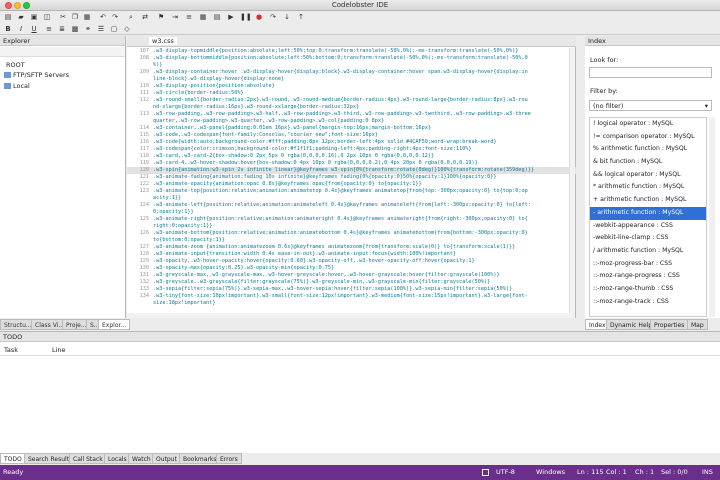 The height and width of the screenshot is (480, 720). What do you see at coordinates (62, 29) in the screenshot?
I see `align-center-icon: ≣` at bounding box center [62, 29].